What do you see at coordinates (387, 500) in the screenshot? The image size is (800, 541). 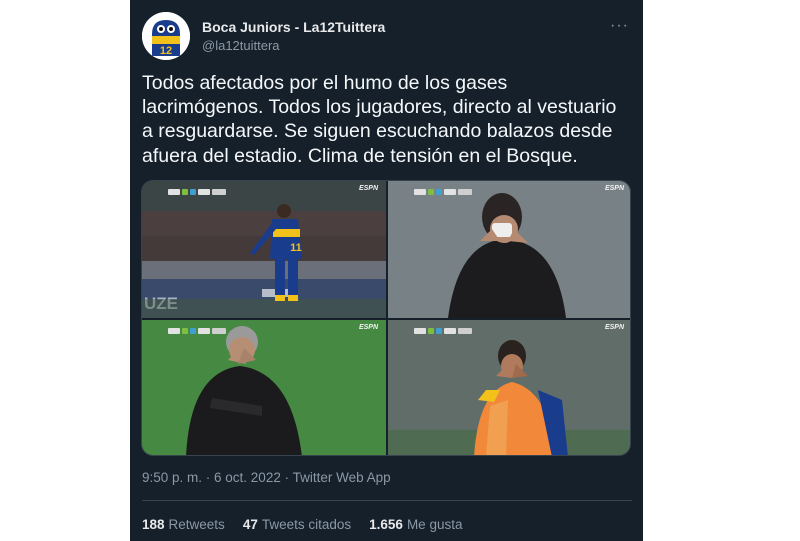 I see `divider` at bounding box center [387, 500].